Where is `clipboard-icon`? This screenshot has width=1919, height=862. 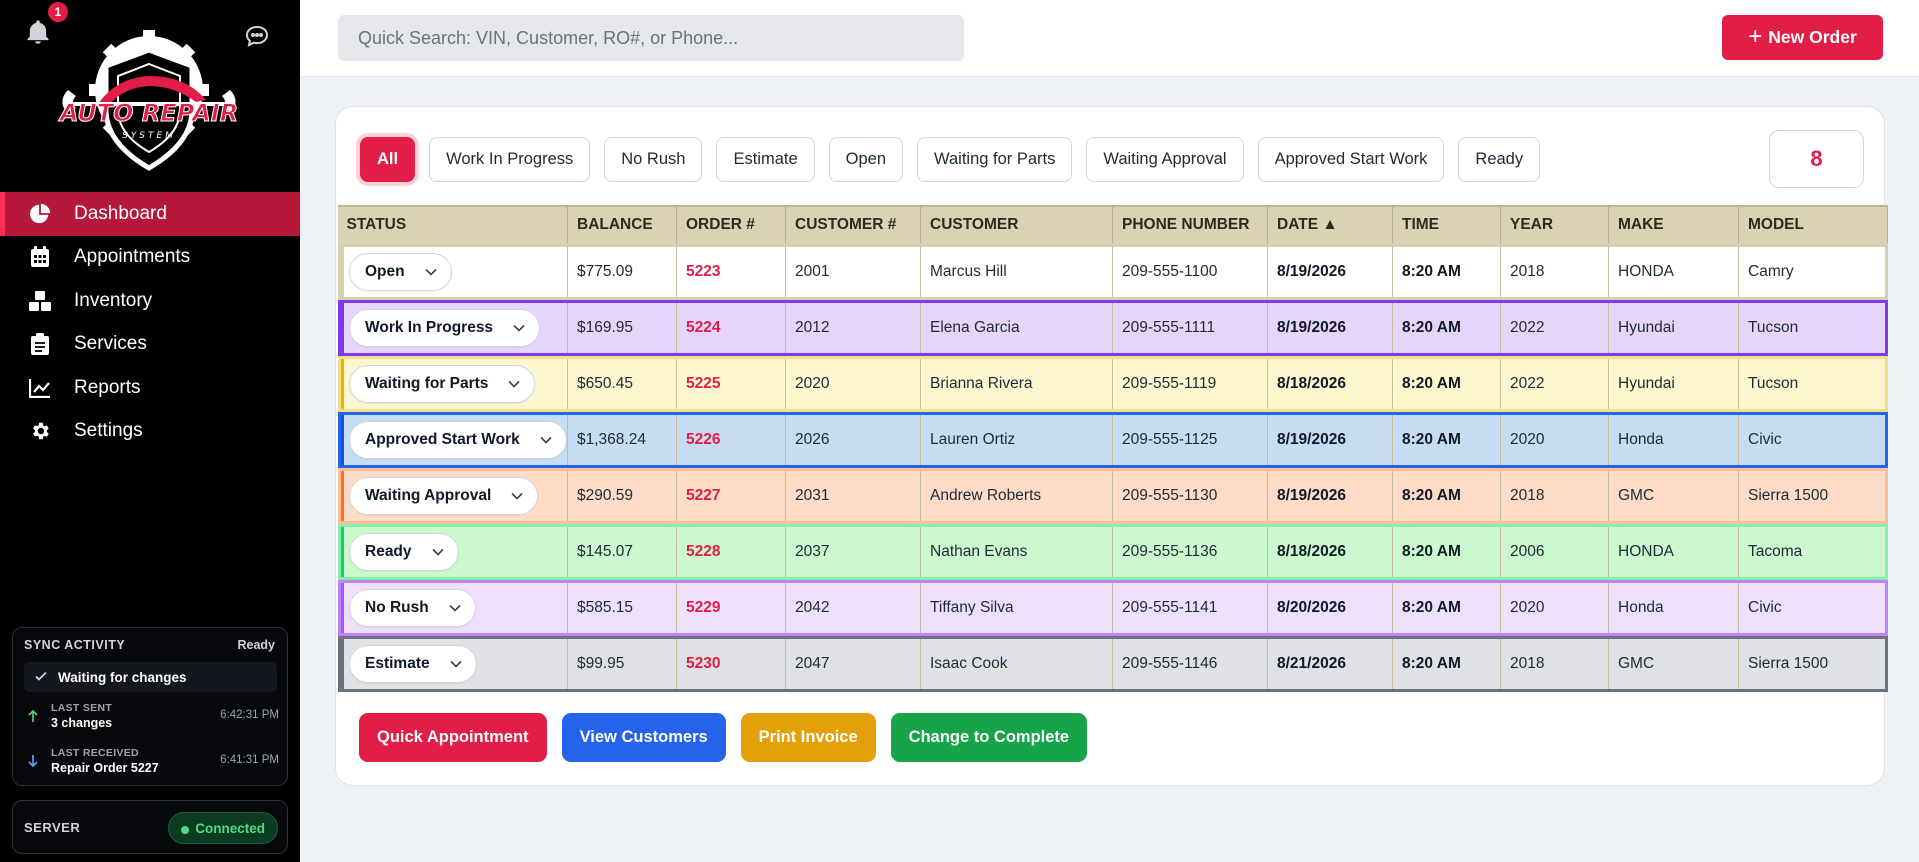
clipboard-icon is located at coordinates (40, 344).